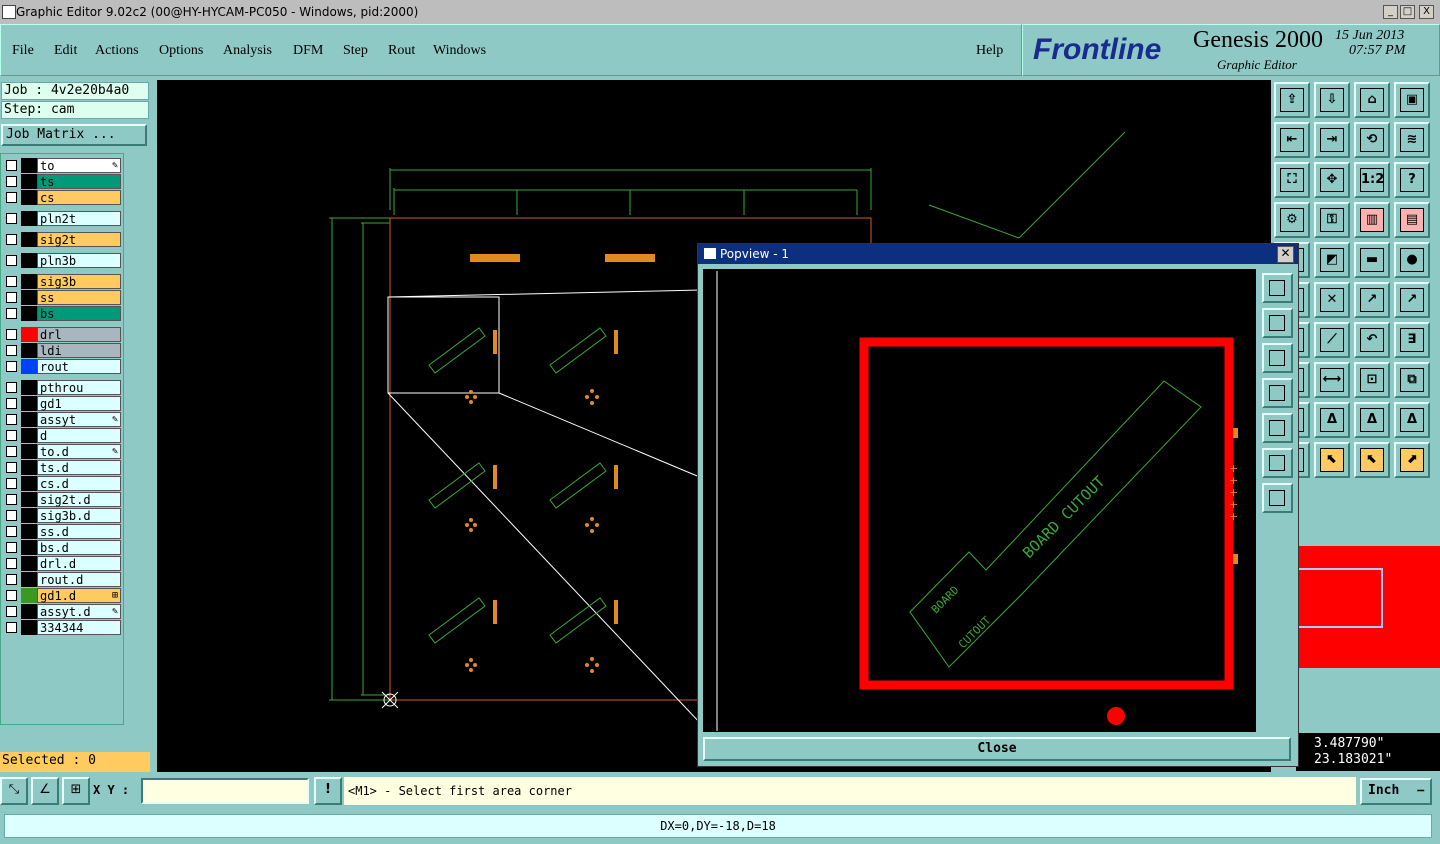 Image resolution: width=1440 pixels, height=844 pixels. What do you see at coordinates (1372, 380) in the screenshot?
I see `tool-30-icon: ⊡` at bounding box center [1372, 380].